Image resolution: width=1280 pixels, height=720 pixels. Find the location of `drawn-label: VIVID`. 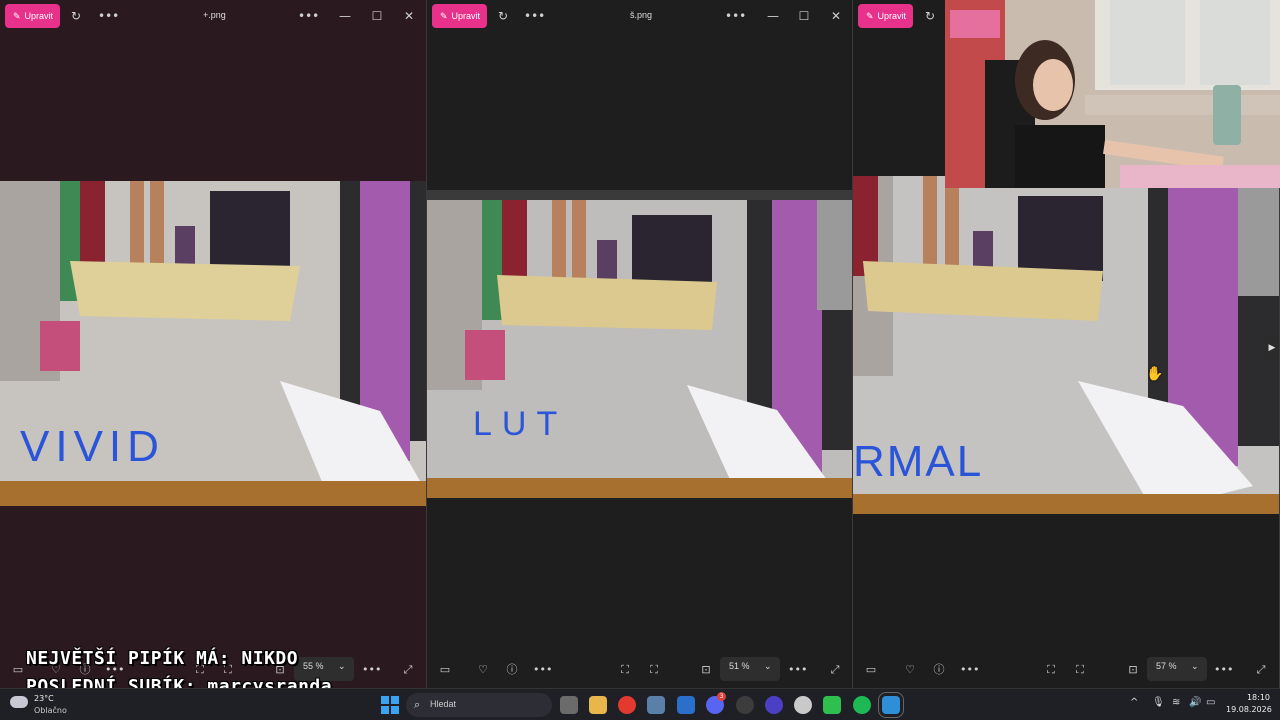

drawn-label: VIVID is located at coordinates (92, 446).